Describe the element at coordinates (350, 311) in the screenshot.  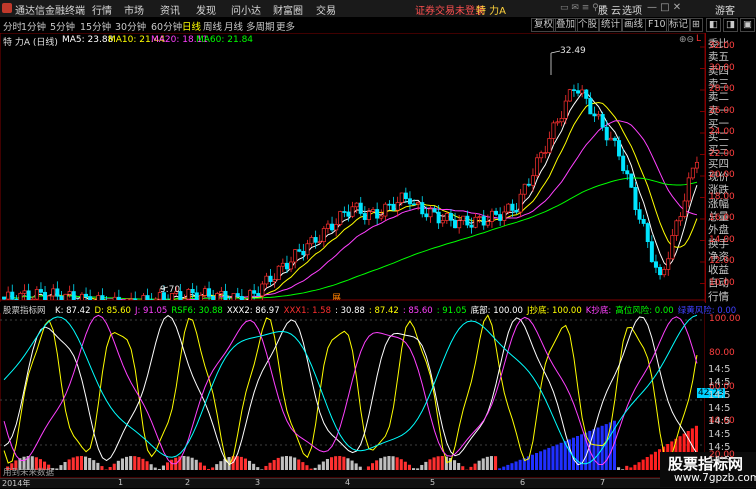
I see `indicator-value: : 30.88` at that location.